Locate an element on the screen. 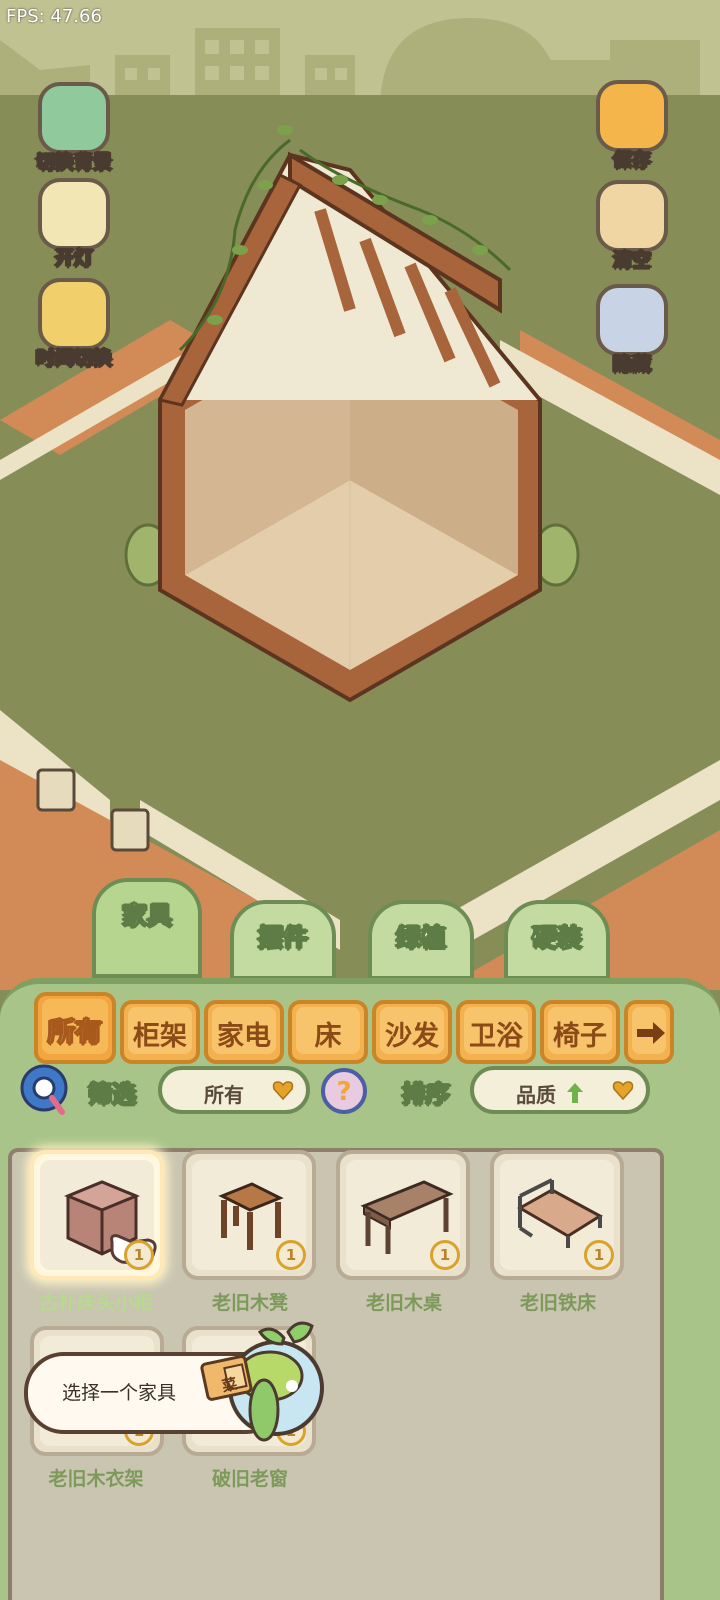  tab-hardware: 硬装 is located at coordinates (557, 940).